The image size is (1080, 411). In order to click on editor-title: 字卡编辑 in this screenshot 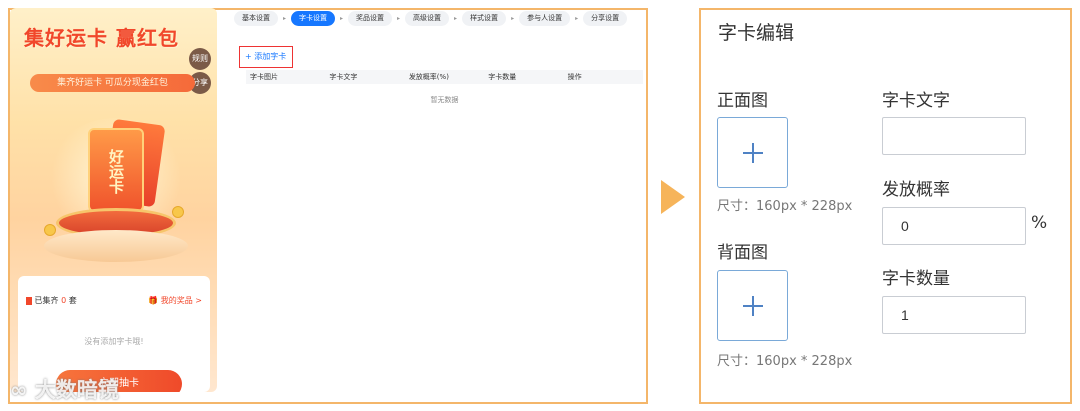, I will do `click(756, 33)`.